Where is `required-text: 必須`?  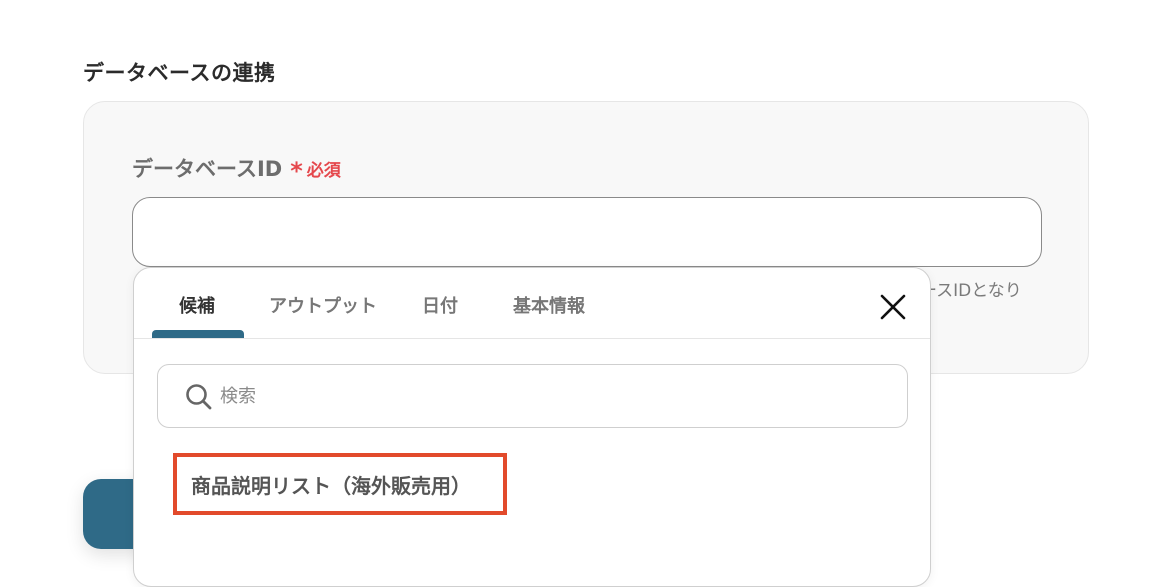 required-text: 必須 is located at coordinates (323, 171).